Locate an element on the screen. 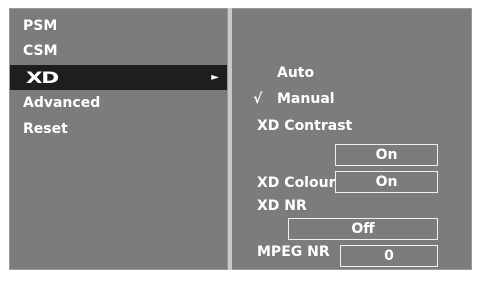 The image size is (481, 283). menu-item-label: CSM is located at coordinates (40, 51).